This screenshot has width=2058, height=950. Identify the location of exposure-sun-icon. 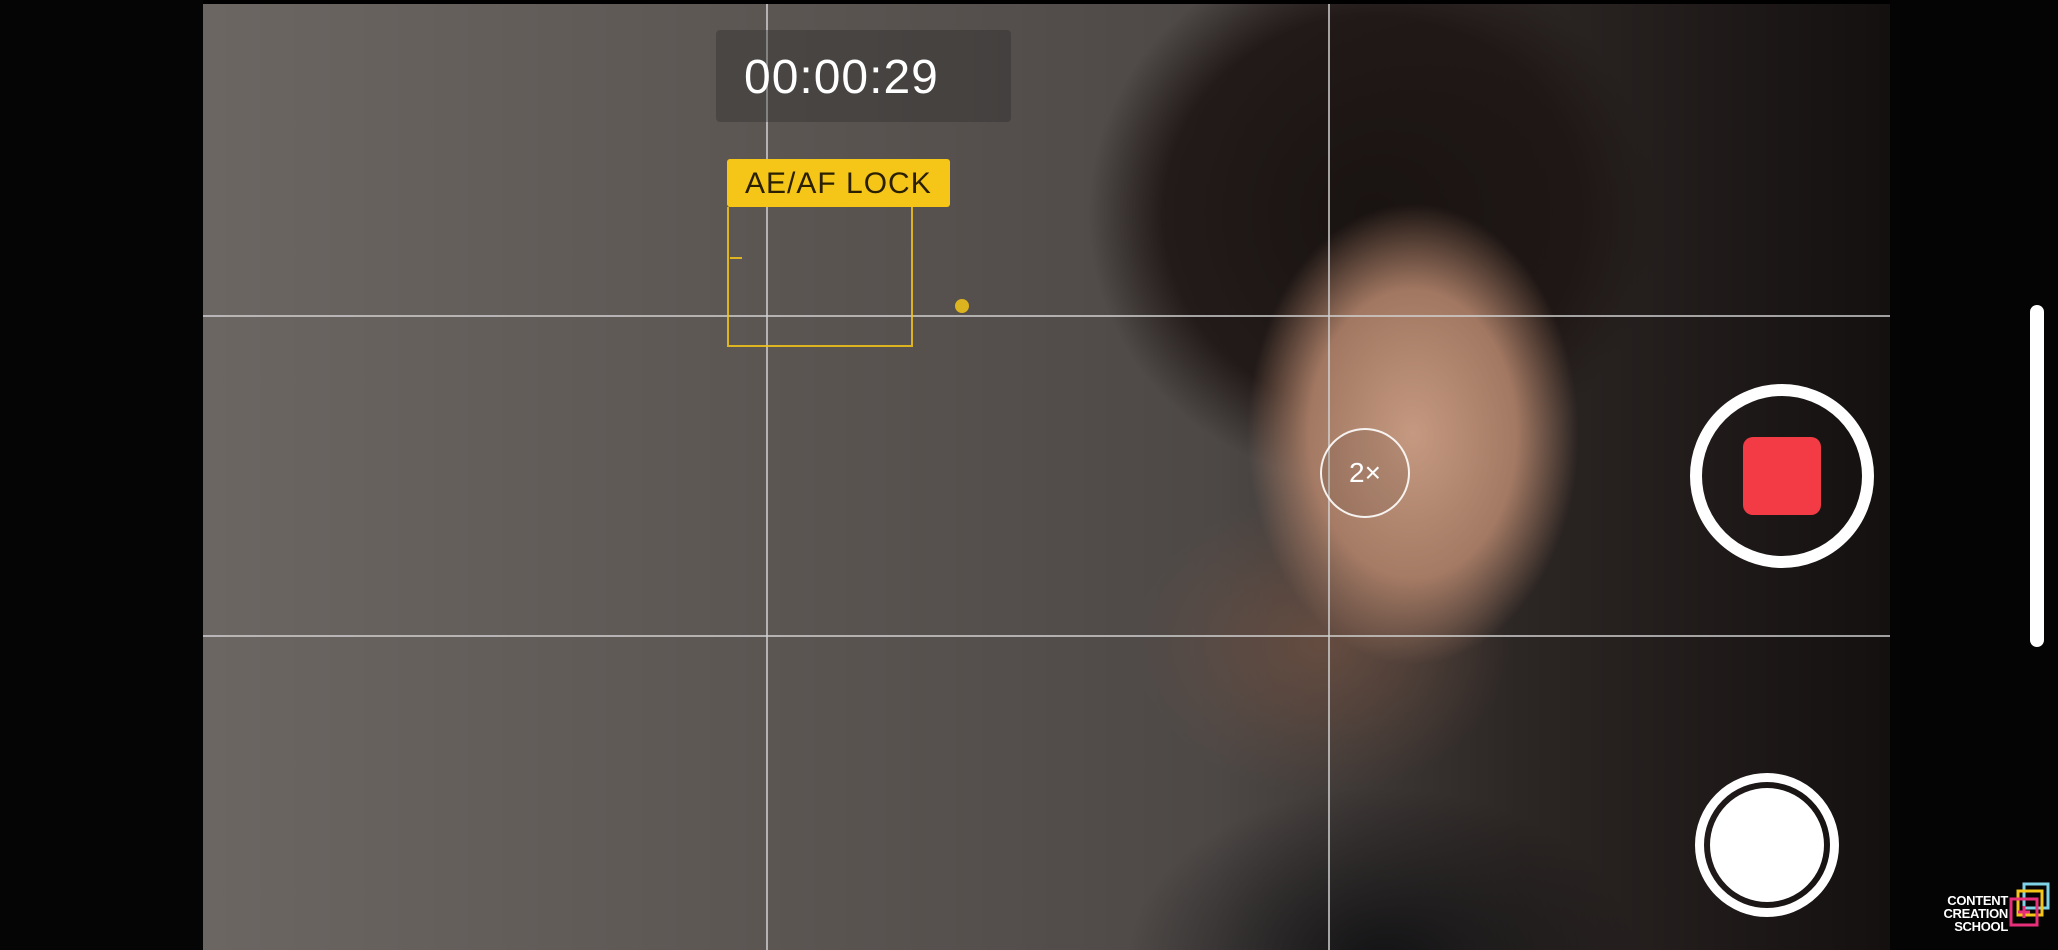
(962, 306).